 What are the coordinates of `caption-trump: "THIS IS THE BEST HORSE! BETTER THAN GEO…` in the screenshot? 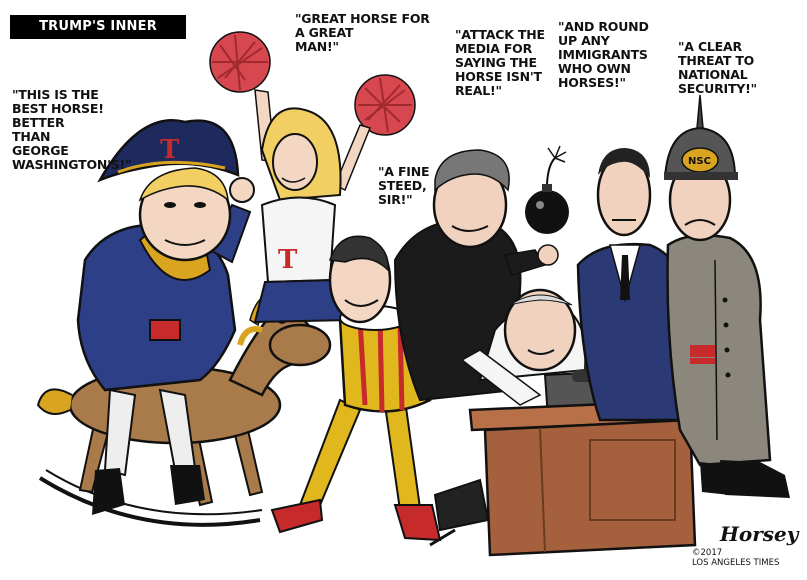 It's located at (72, 129).